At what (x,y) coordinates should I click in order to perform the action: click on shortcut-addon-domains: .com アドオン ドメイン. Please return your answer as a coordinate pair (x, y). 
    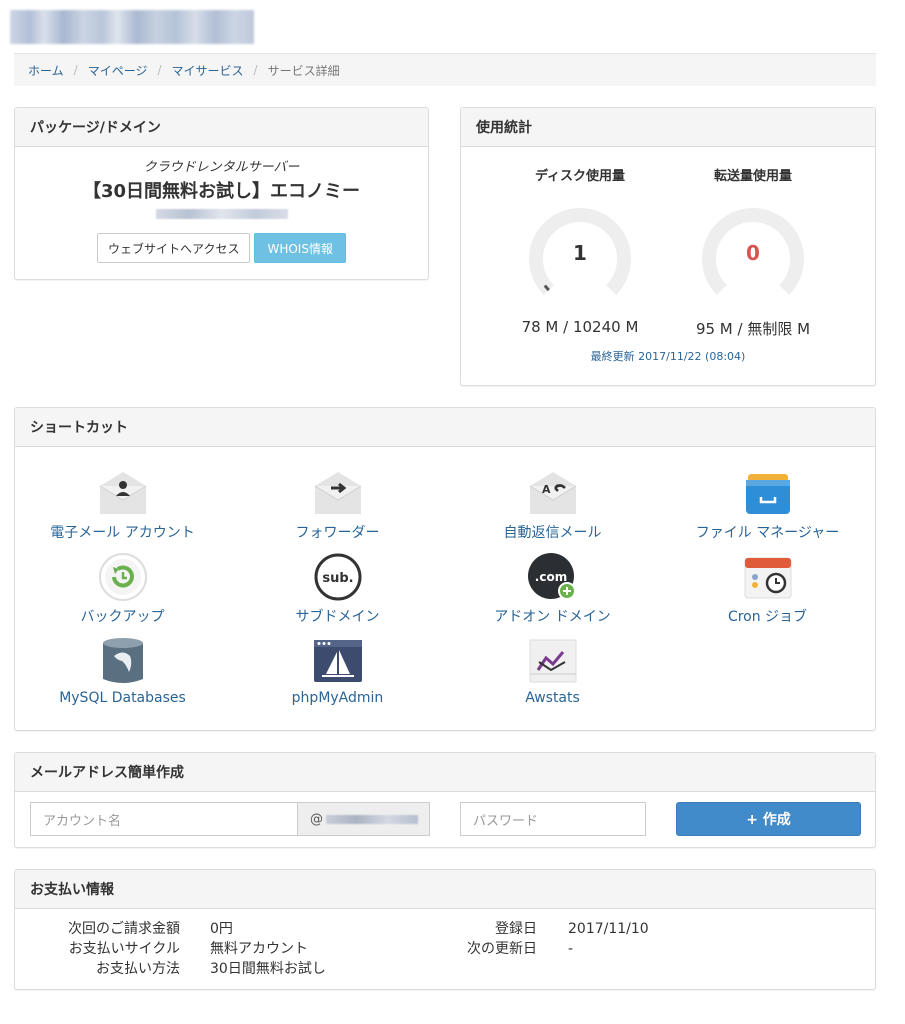
    Looking at the image, I should click on (552, 589).